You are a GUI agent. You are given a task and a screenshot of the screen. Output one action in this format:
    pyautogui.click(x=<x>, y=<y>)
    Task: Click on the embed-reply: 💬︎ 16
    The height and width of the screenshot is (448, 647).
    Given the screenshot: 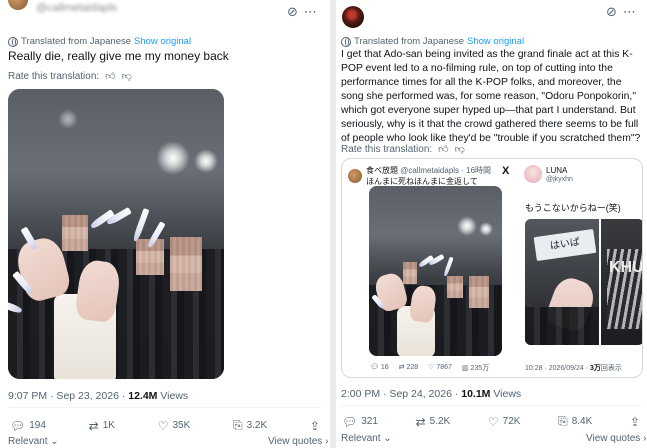 What is the action you would take?
    pyautogui.click(x=379, y=368)
    